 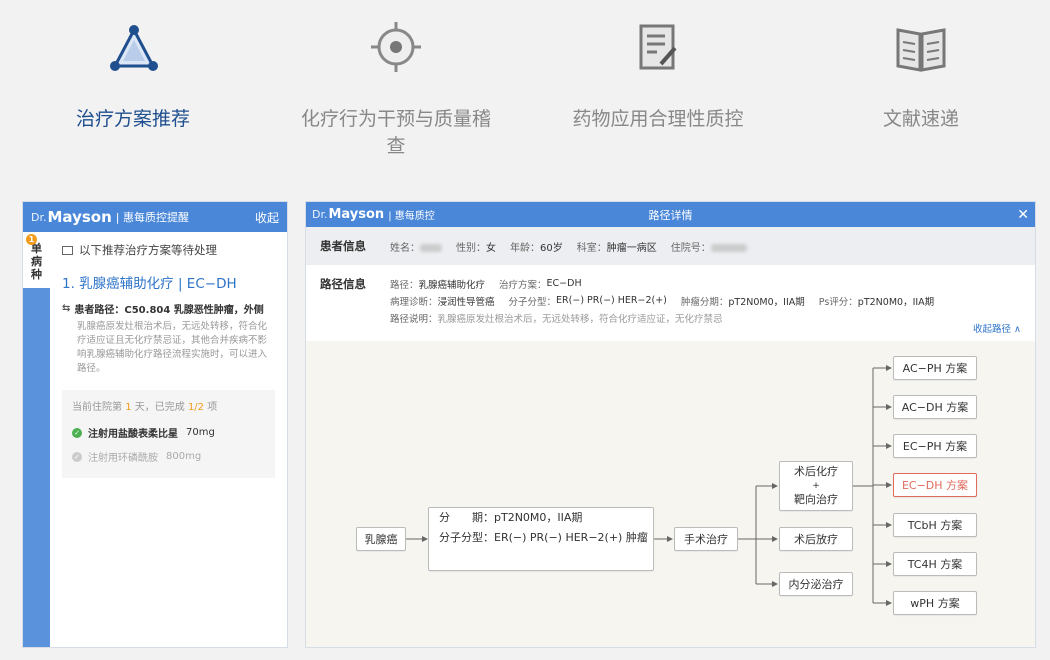 I want to click on description-row: 路径说明： 乳腺癌原发灶根治术后，无远处转移，符合化疗适应证，无化疗禁忌, so click(x=670, y=317).